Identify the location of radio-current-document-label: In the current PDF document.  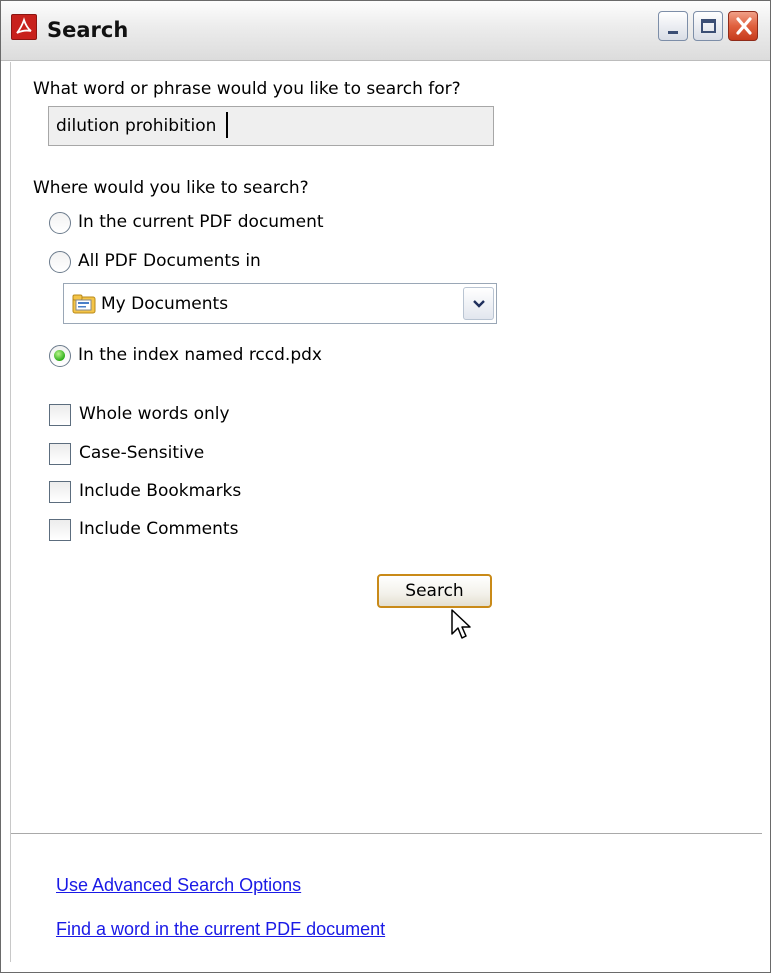
(201, 222).